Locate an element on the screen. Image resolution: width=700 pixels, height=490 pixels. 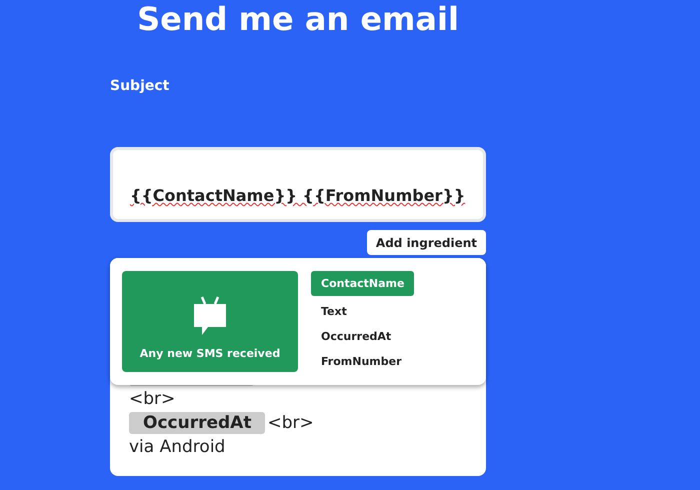
trigger-name: Any new SMS received is located at coordinates (210, 353).